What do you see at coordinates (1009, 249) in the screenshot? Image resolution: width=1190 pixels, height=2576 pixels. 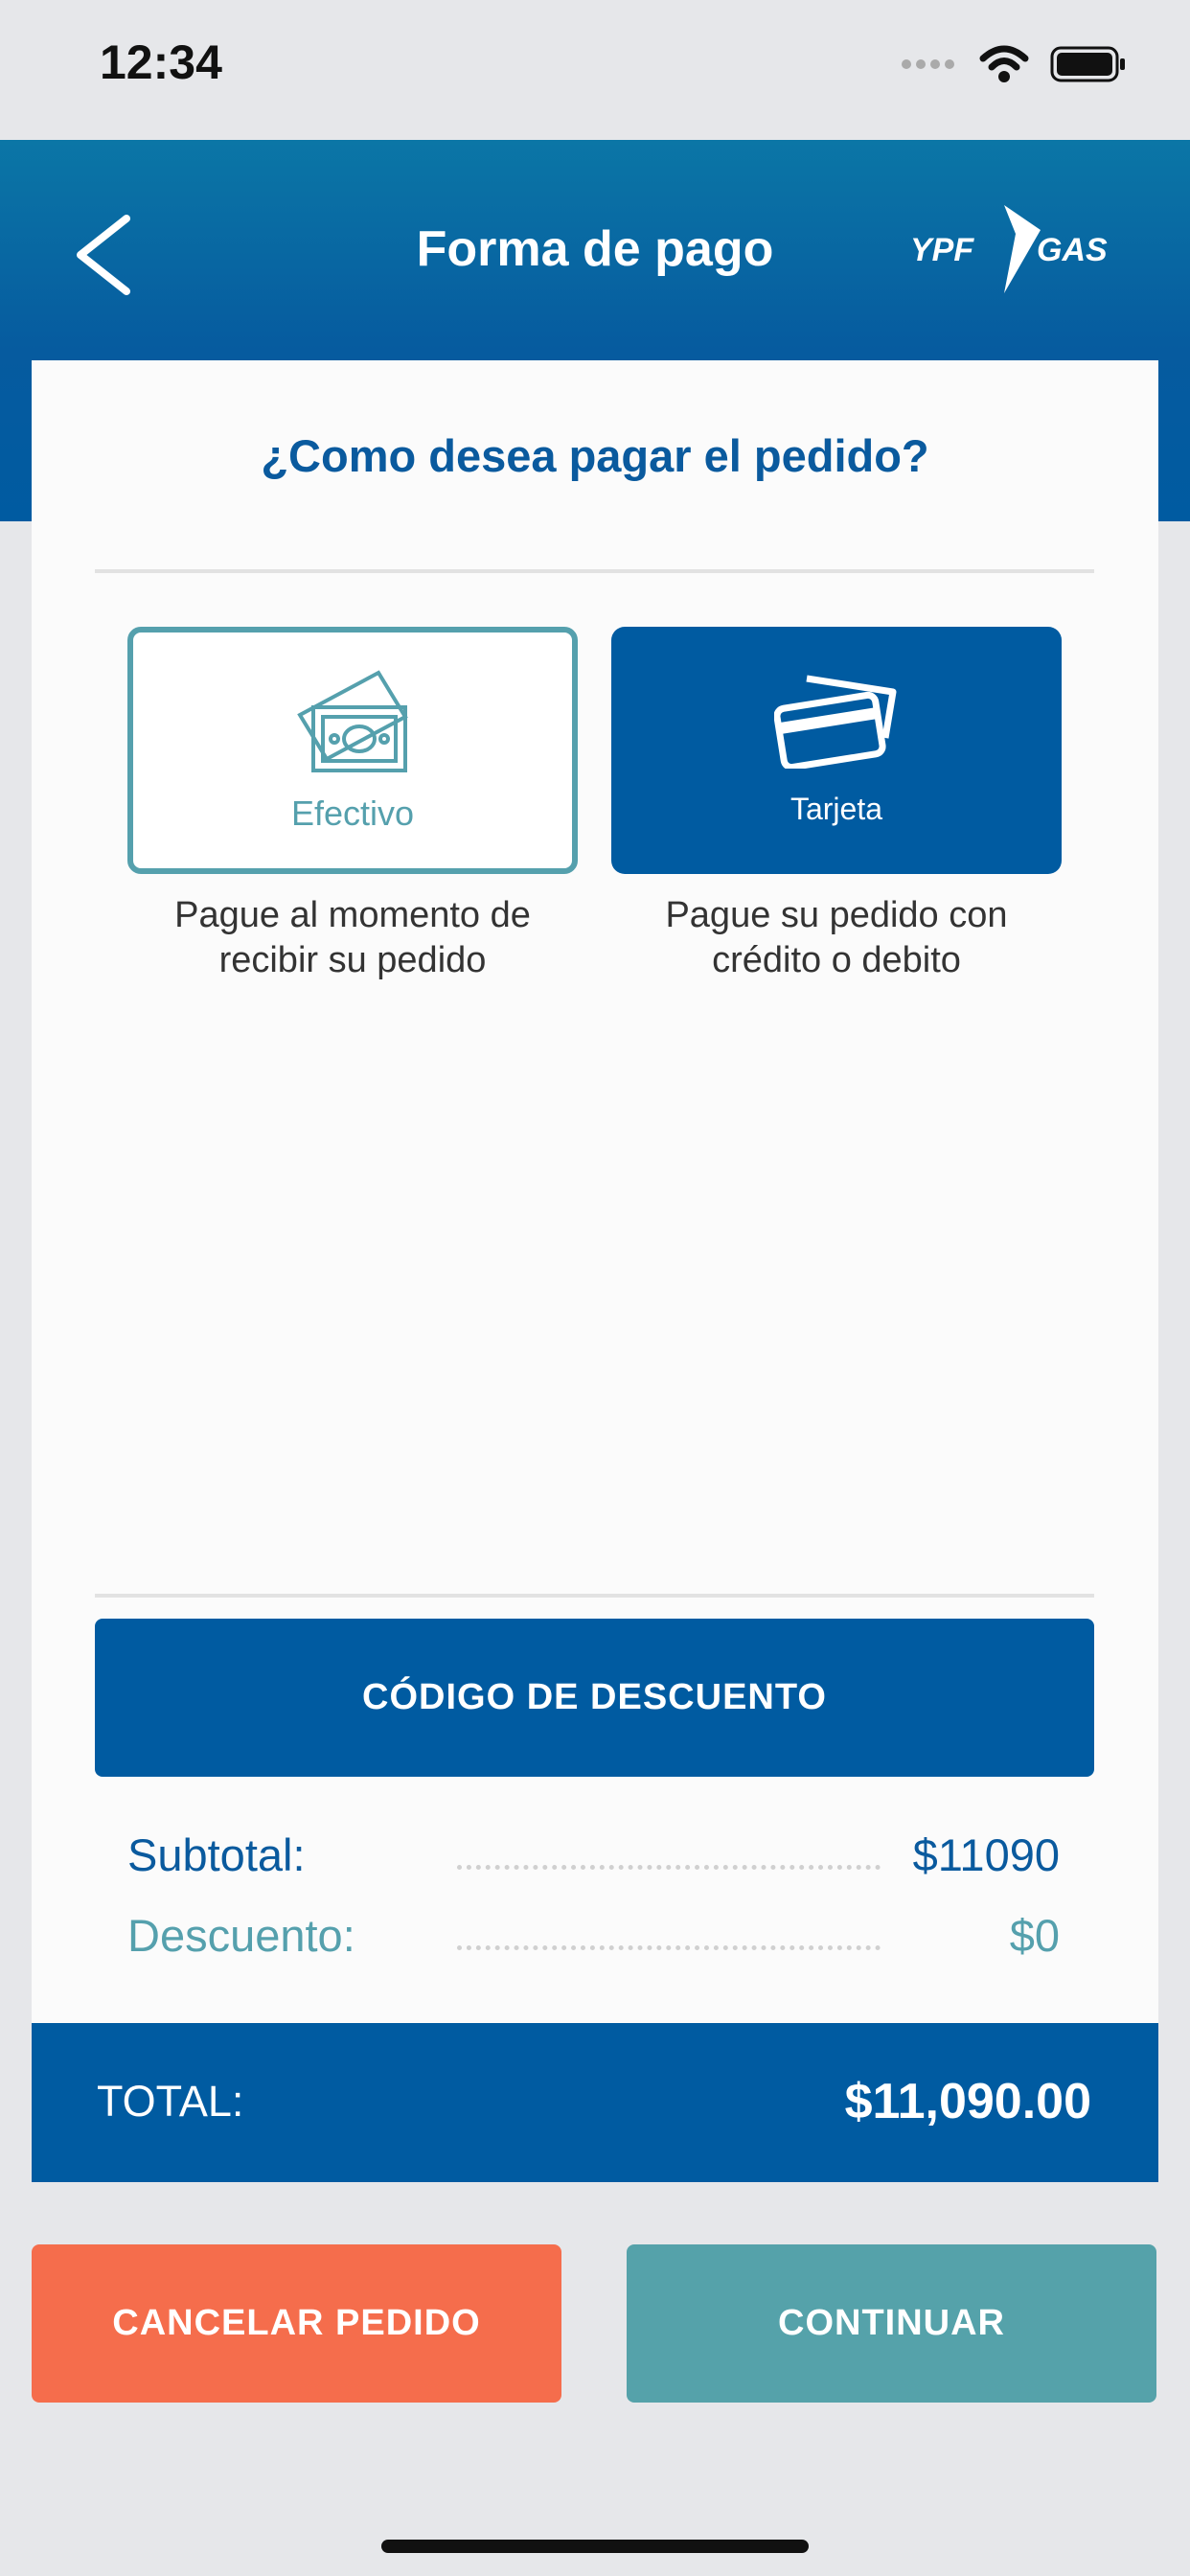 I see `ypf-gas-logo: YPF GAS` at bounding box center [1009, 249].